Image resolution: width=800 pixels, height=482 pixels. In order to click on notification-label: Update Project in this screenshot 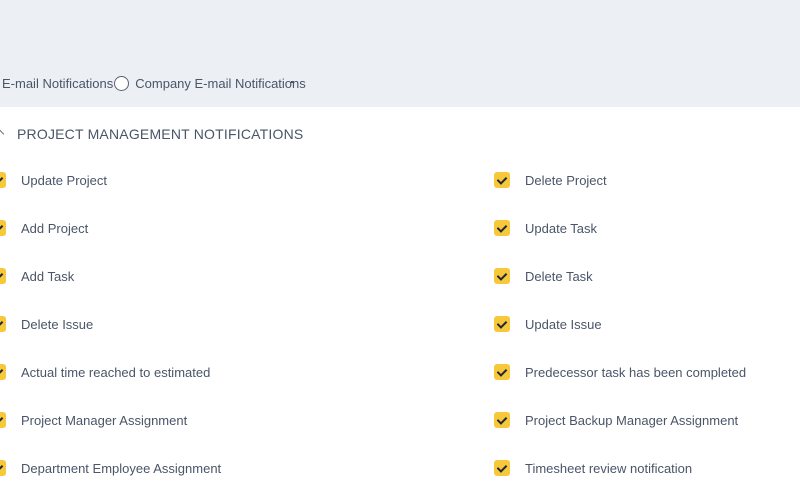, I will do `click(64, 180)`.